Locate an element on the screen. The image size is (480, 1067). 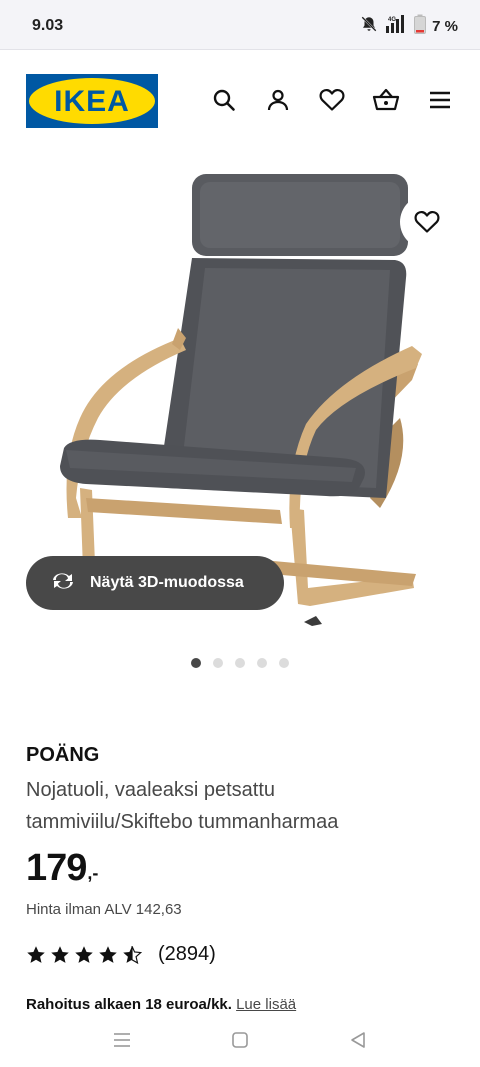
home-icon is located at coordinates (240, 1040).